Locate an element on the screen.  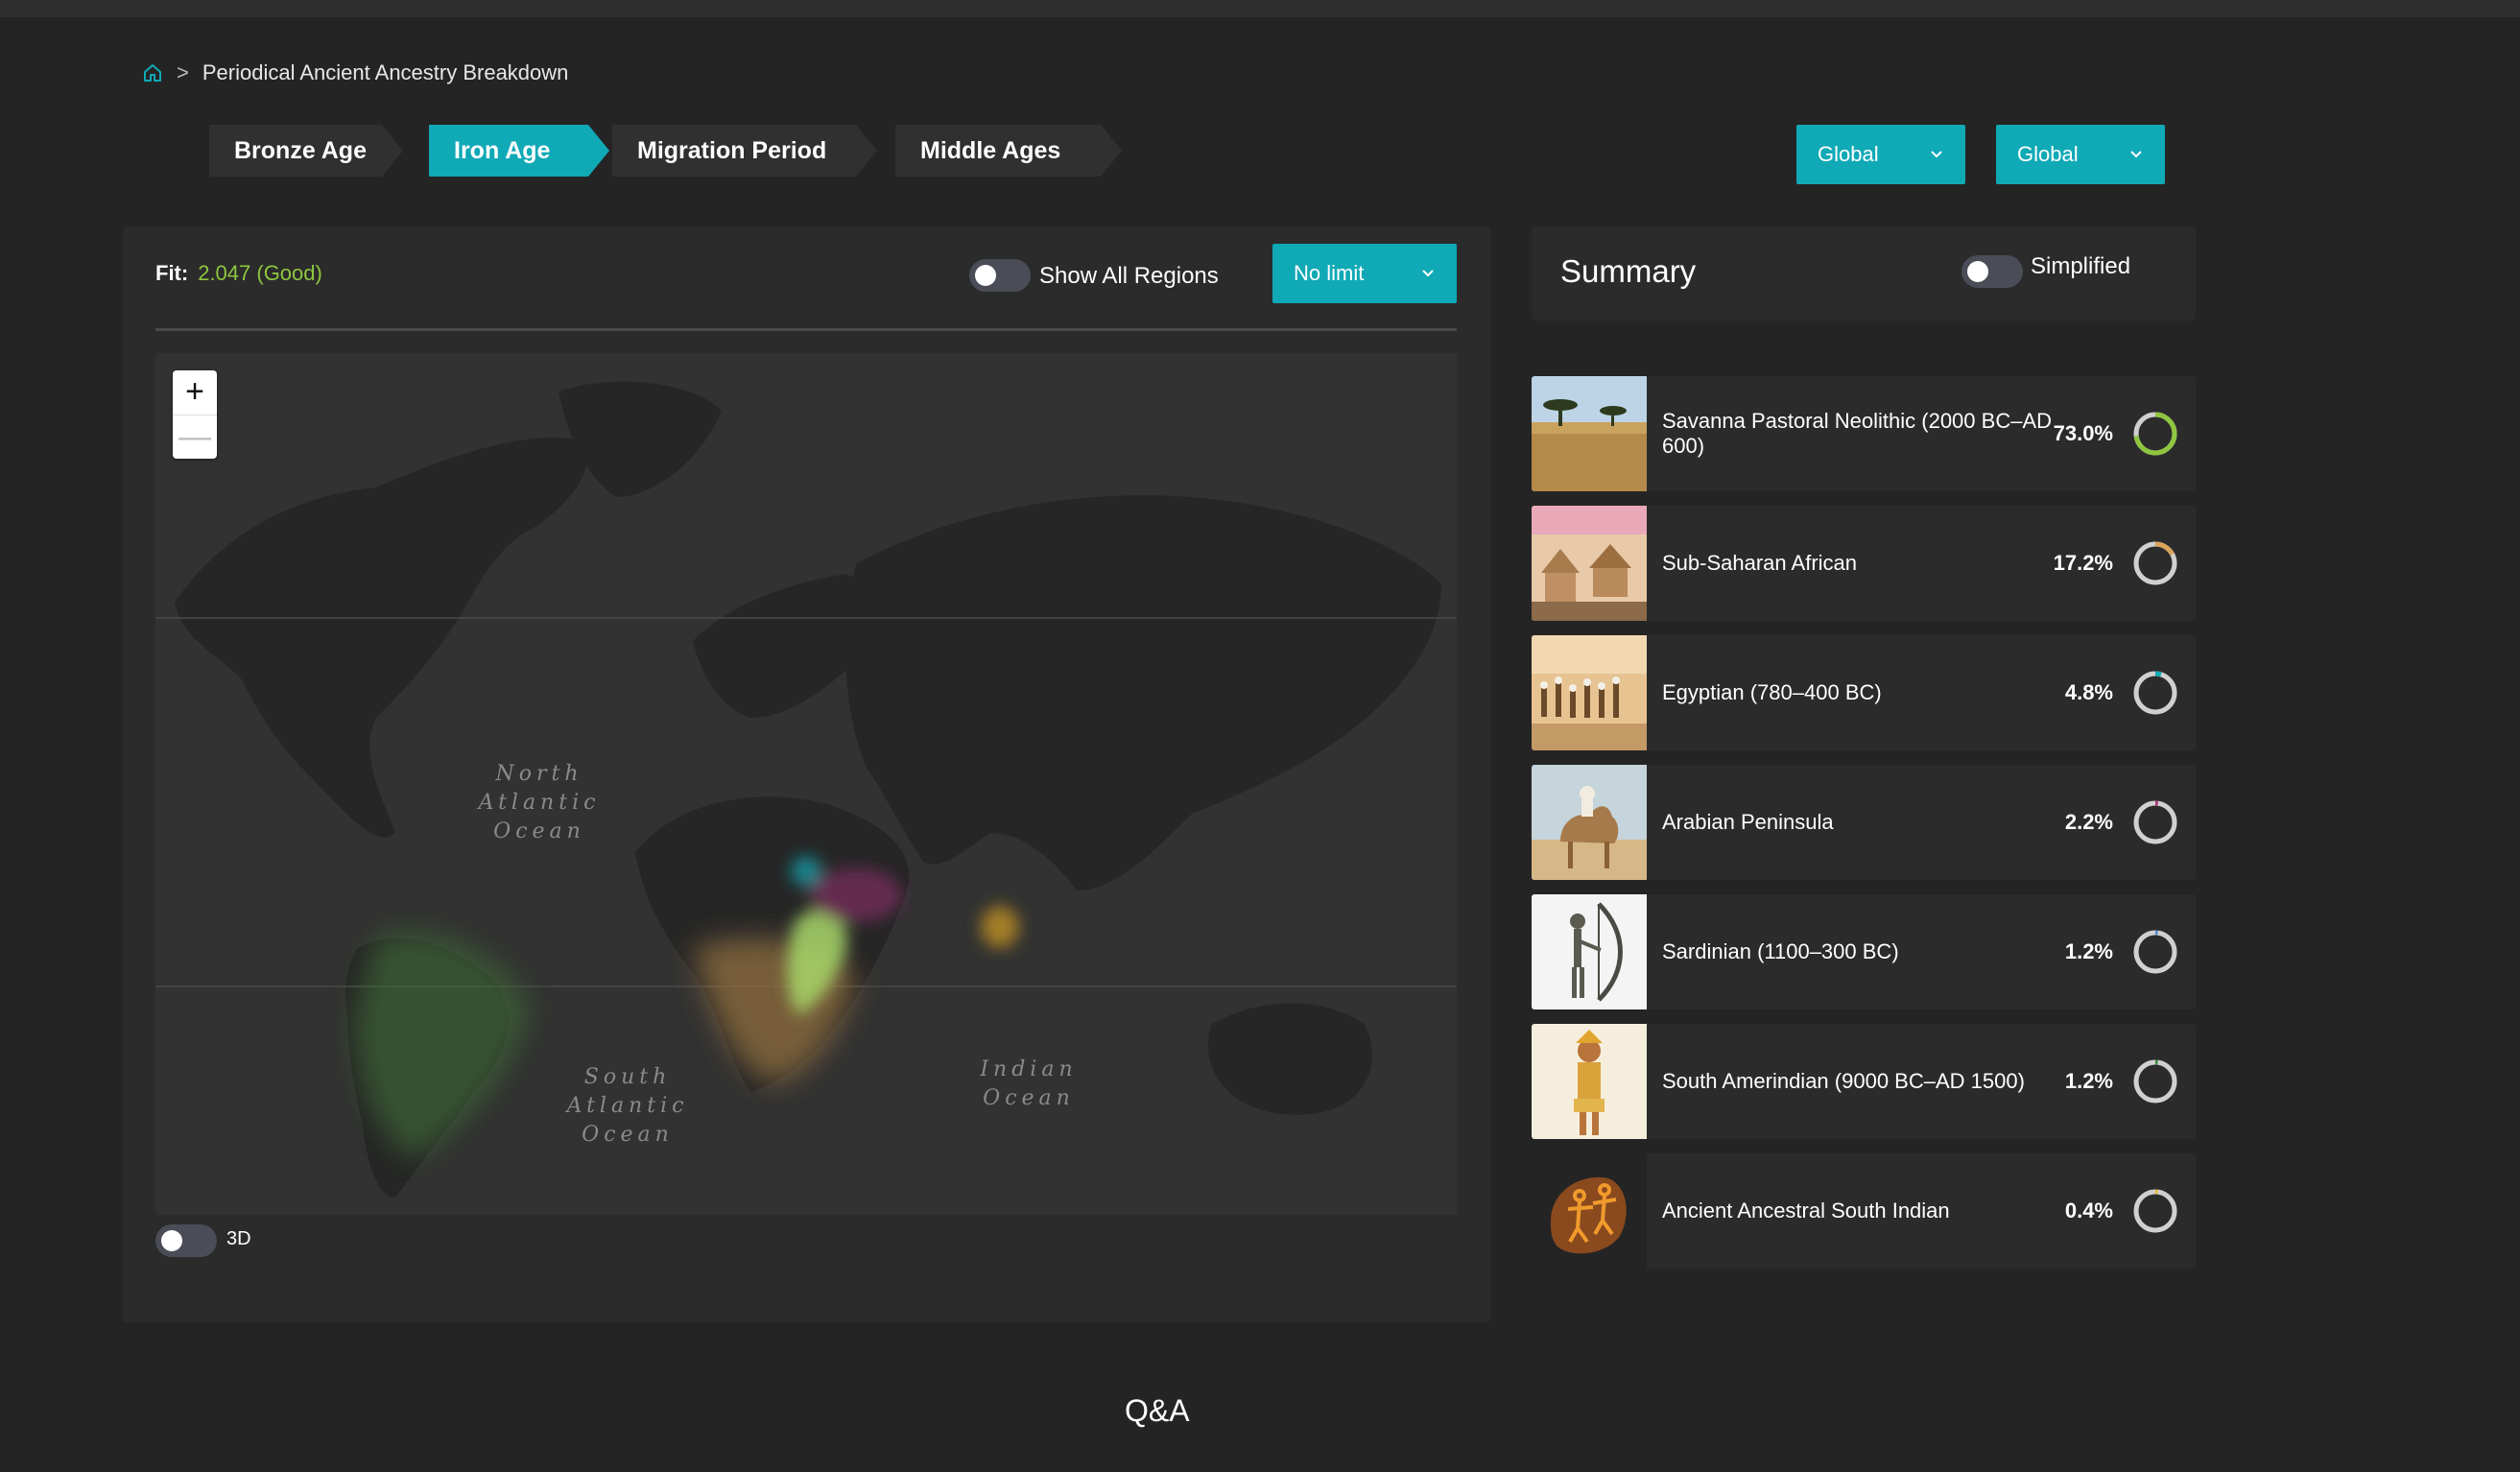
ancestry-percent: 0.4% is located at coordinates (2089, 1211).